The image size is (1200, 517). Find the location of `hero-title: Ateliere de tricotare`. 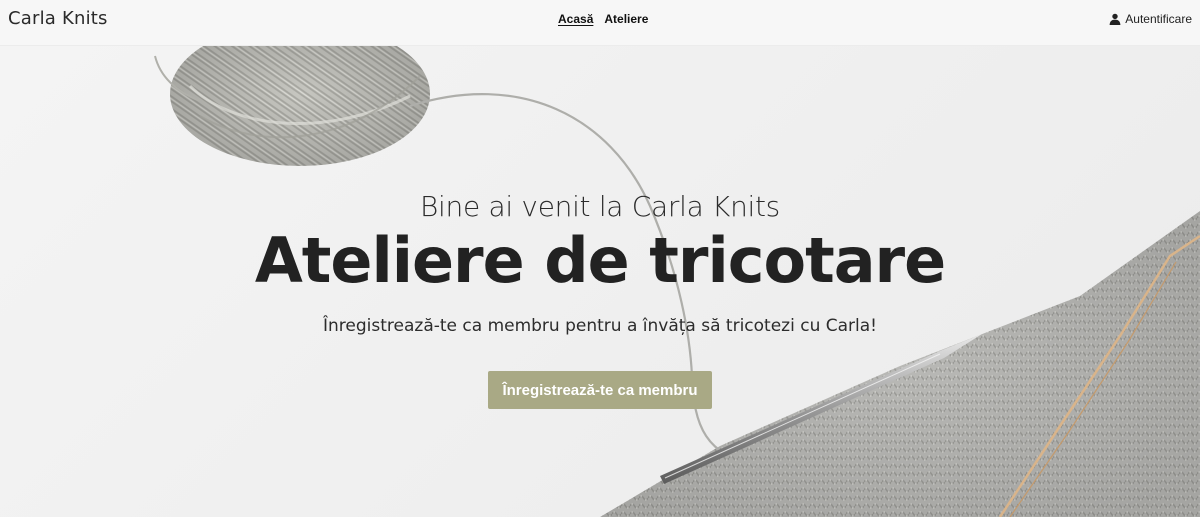

hero-title: Ateliere de tricotare is located at coordinates (600, 260).